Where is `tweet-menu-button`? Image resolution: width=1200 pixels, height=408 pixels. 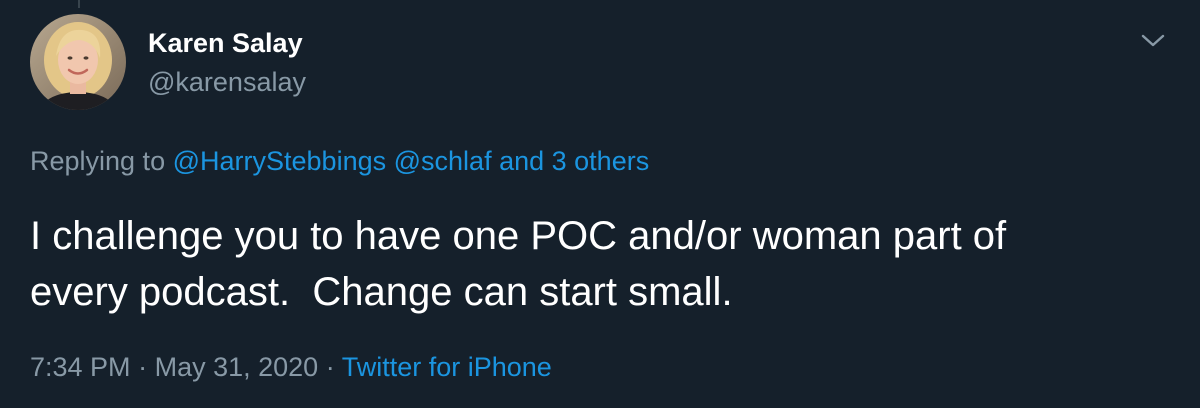
tweet-menu-button is located at coordinates (1153, 41).